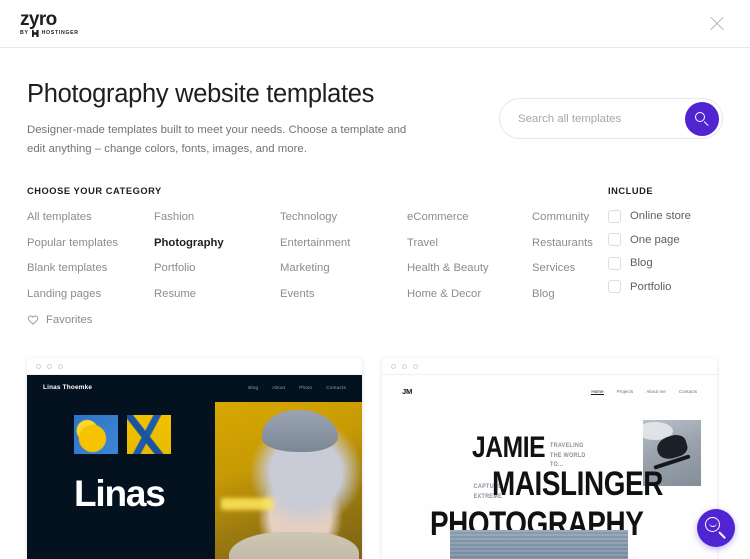  What do you see at coordinates (343, 294) in the screenshot?
I see `category-item-events: Events` at bounding box center [343, 294].